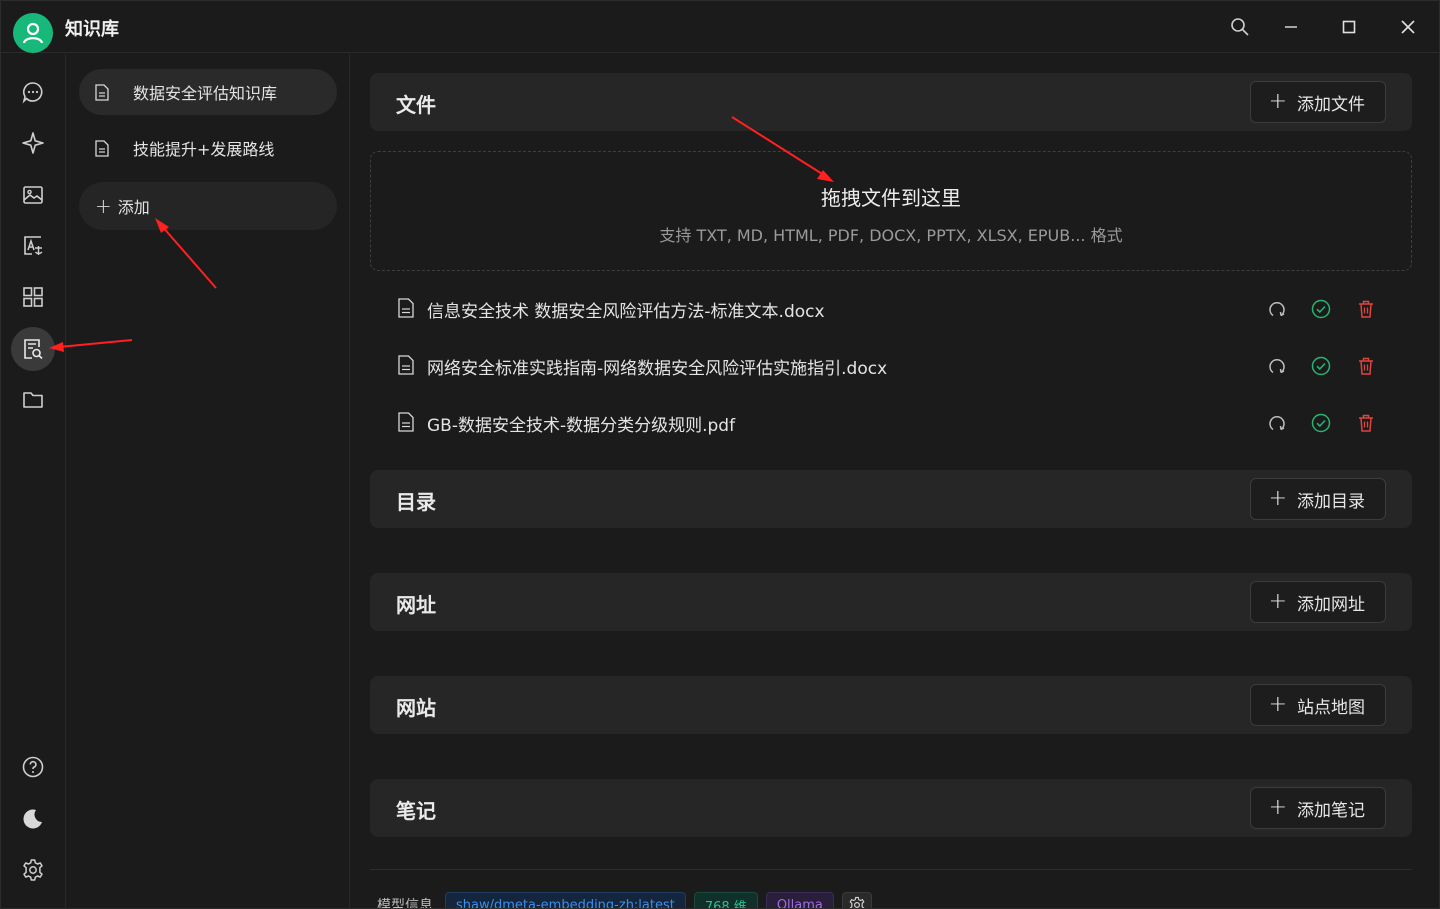  Describe the element at coordinates (891, 808) in the screenshot. I see `notes-section-header: 笔记 + 添加笔记` at that location.